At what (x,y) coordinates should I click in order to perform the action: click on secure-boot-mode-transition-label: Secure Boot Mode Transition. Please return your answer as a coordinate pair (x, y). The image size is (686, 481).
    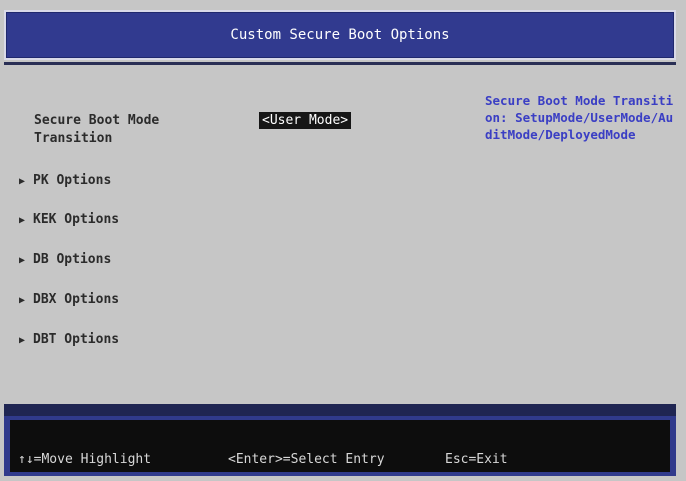
    Looking at the image, I should click on (97, 129).